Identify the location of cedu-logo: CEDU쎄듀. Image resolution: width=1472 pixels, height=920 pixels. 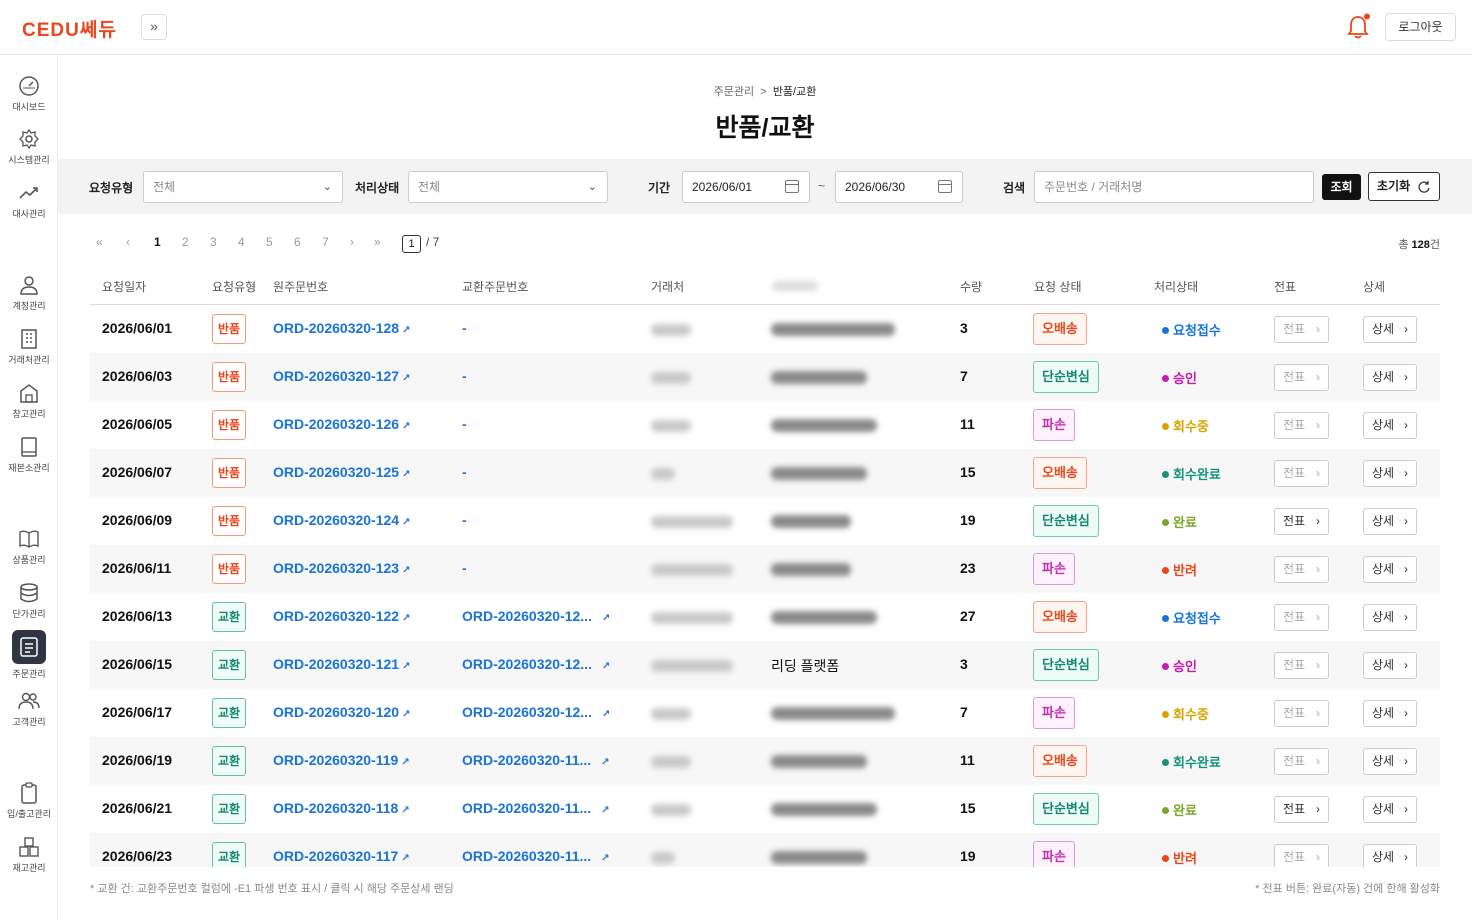
(69, 28).